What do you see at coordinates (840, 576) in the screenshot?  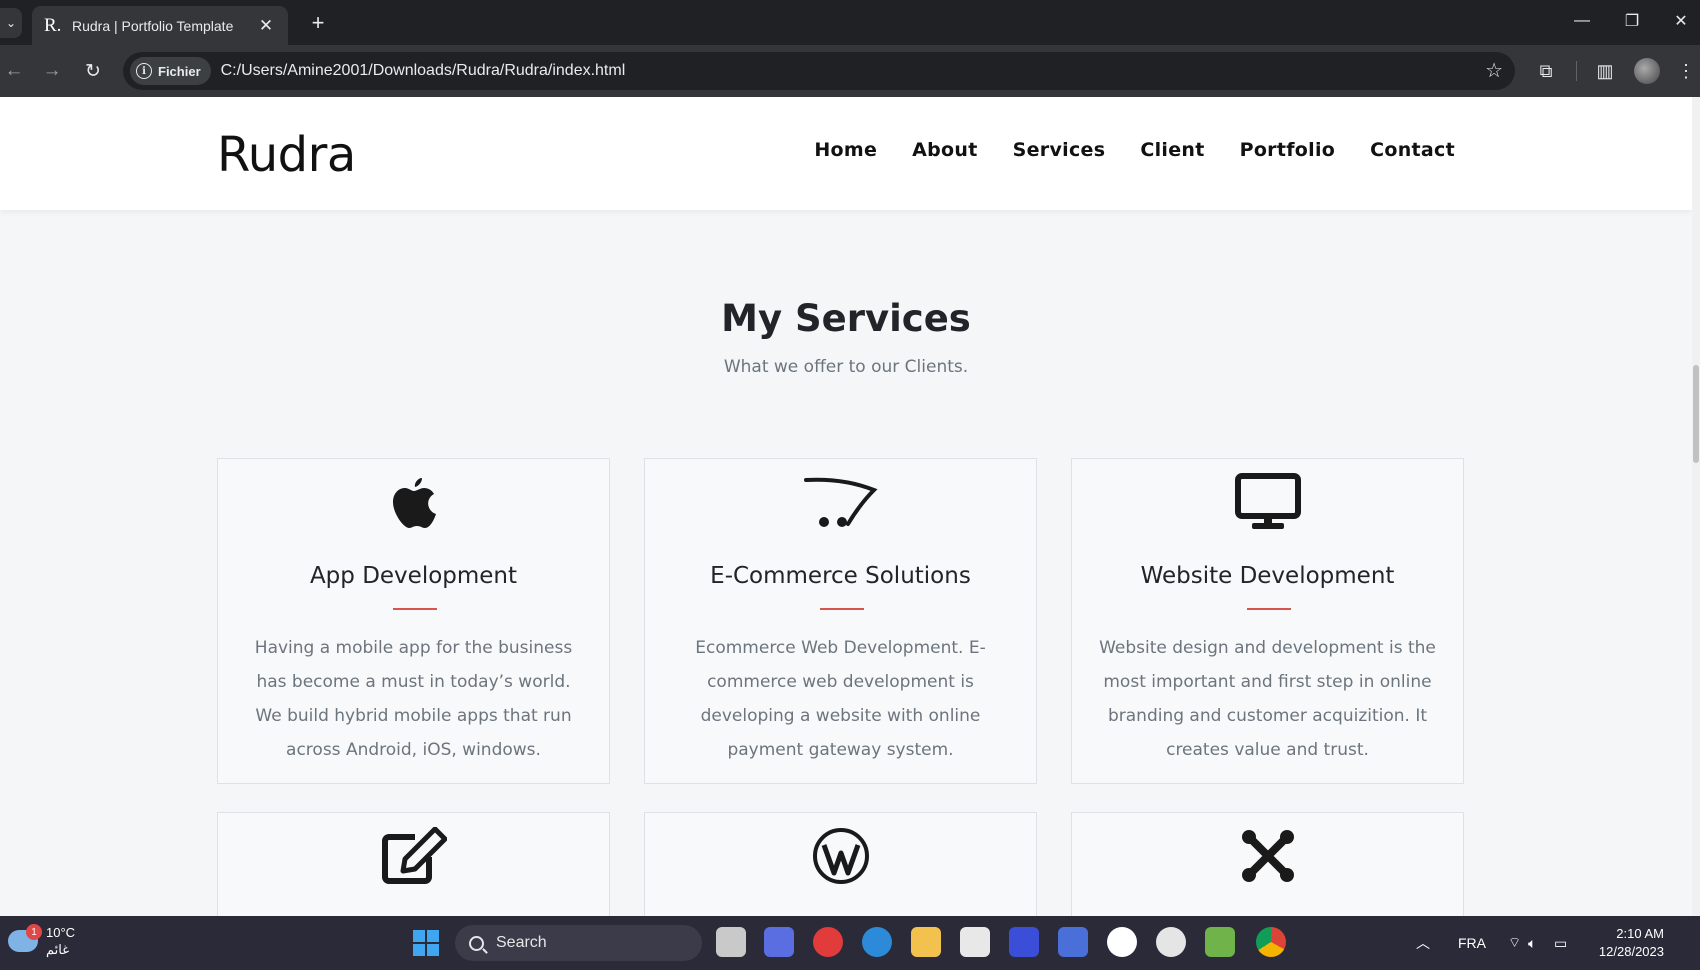 I see `service-name: E-Commerce Solutions` at bounding box center [840, 576].